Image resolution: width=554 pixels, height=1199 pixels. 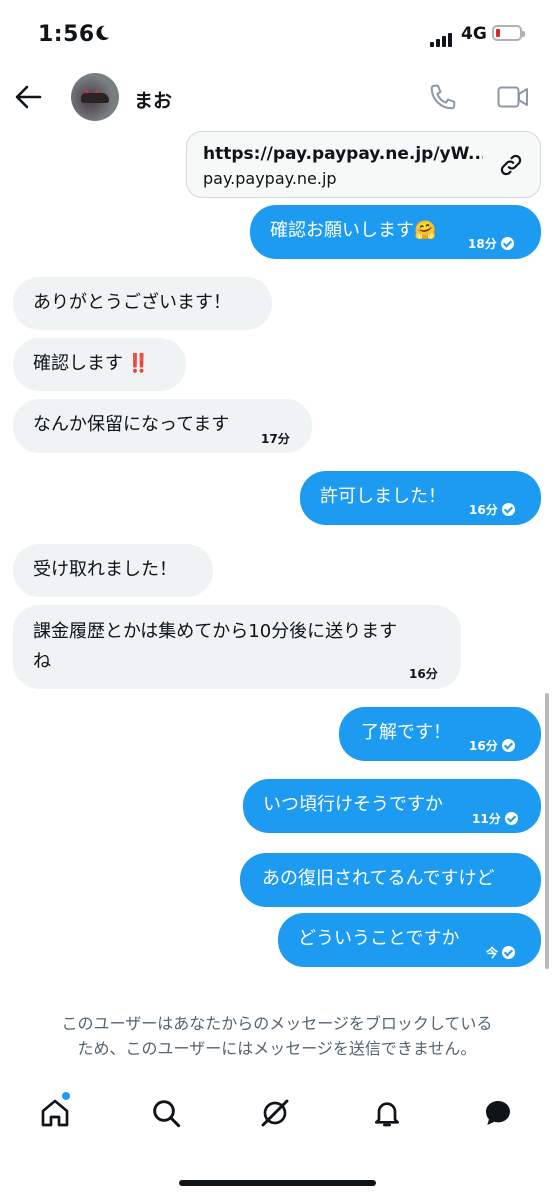 What do you see at coordinates (443, 97) in the screenshot?
I see `phone-icon` at bounding box center [443, 97].